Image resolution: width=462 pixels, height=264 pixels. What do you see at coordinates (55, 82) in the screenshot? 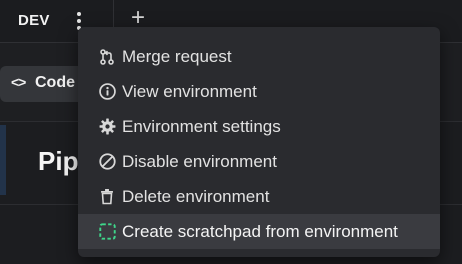
I see `code-tab-label: Code` at bounding box center [55, 82].